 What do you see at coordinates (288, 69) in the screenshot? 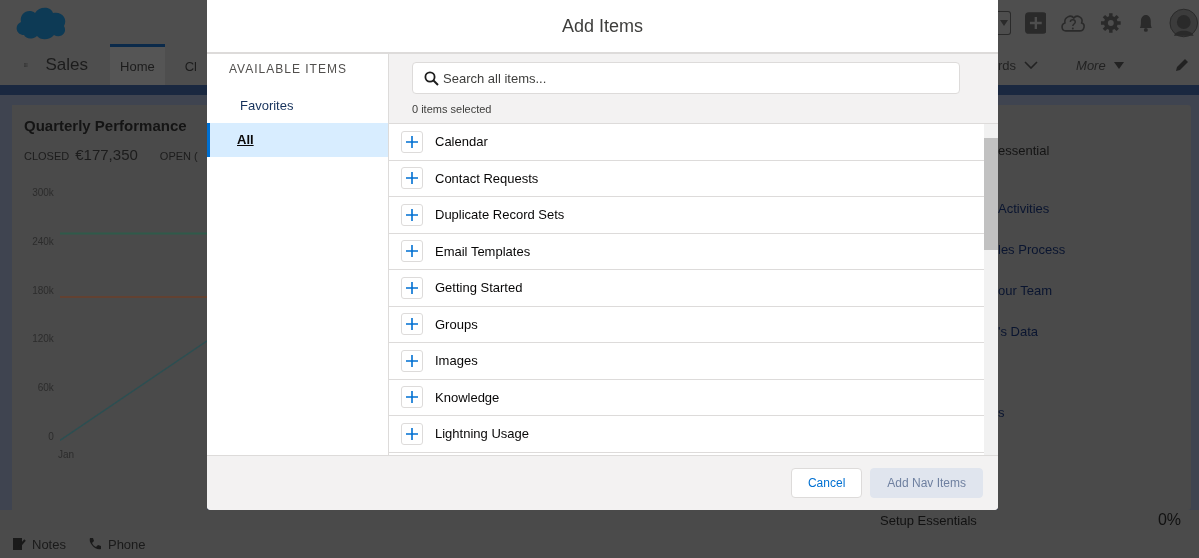
I see `section-heading: AVAILABLE ITEMS` at bounding box center [288, 69].